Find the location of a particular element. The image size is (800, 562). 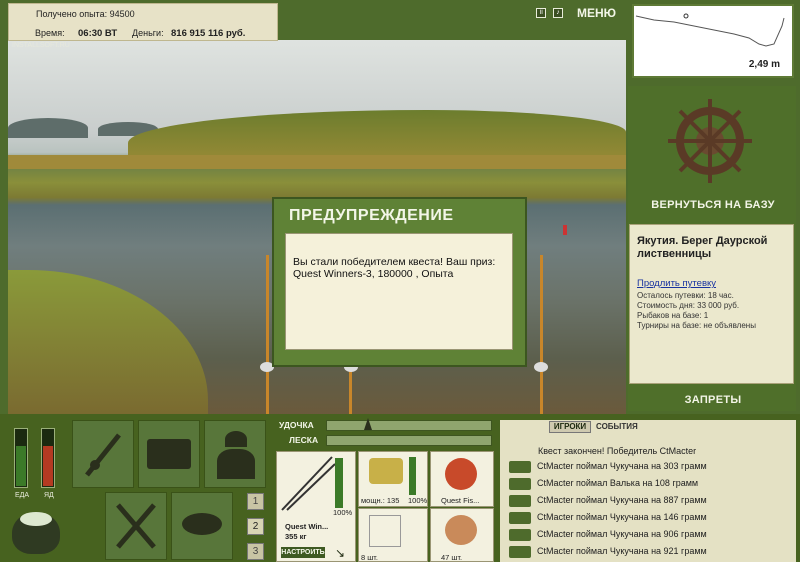

tournaments: Турниры на базе: не объявлены is located at coordinates (696, 325).